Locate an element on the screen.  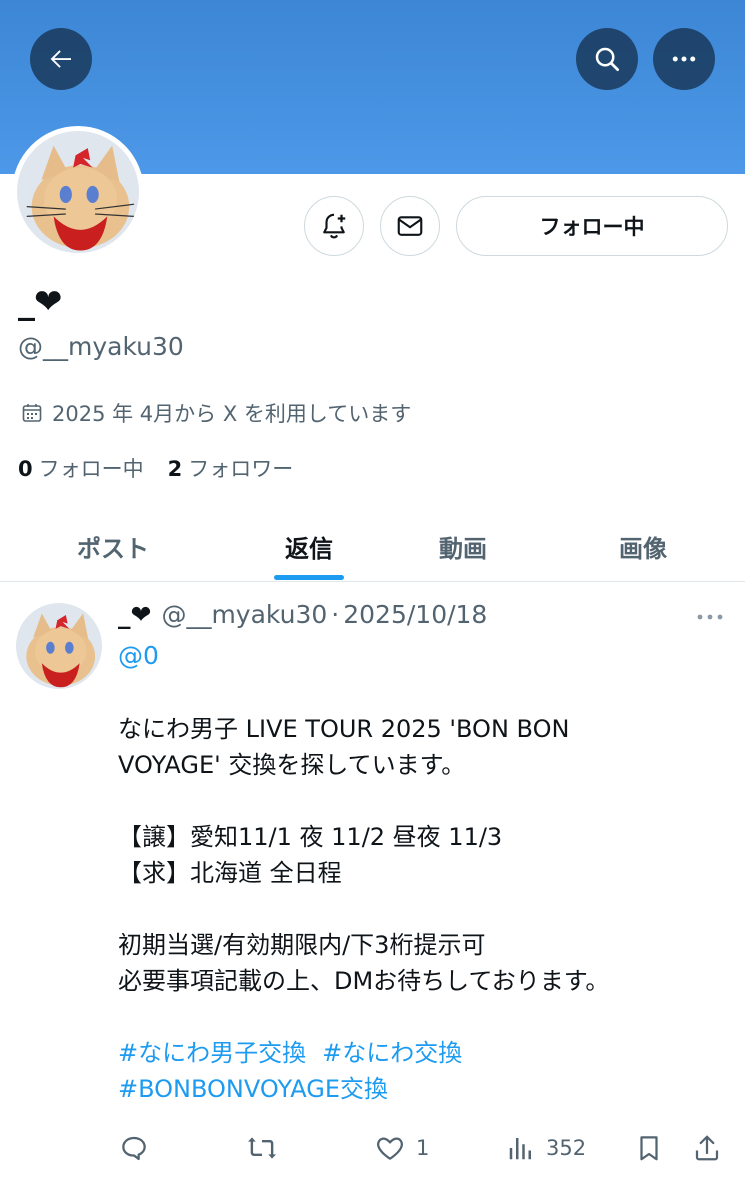
more-button is located at coordinates (684, 59).